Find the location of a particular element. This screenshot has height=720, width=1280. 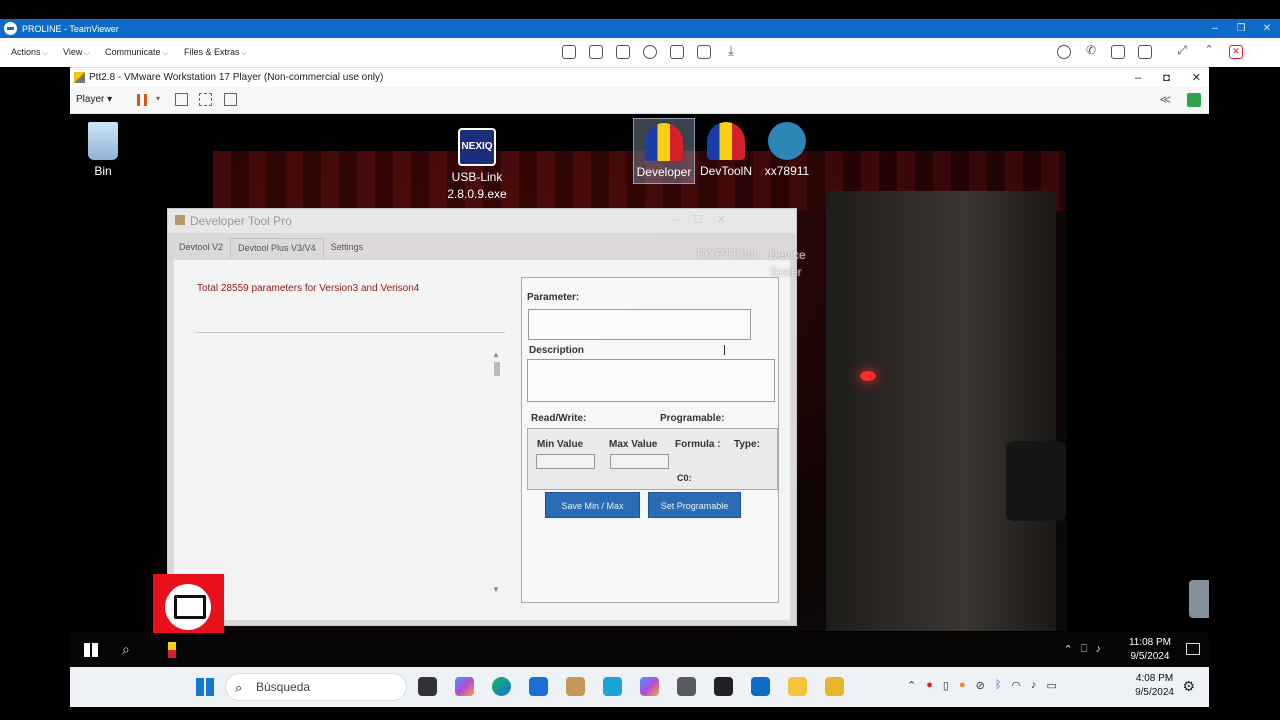

file-explorer-icon is located at coordinates (797, 686).